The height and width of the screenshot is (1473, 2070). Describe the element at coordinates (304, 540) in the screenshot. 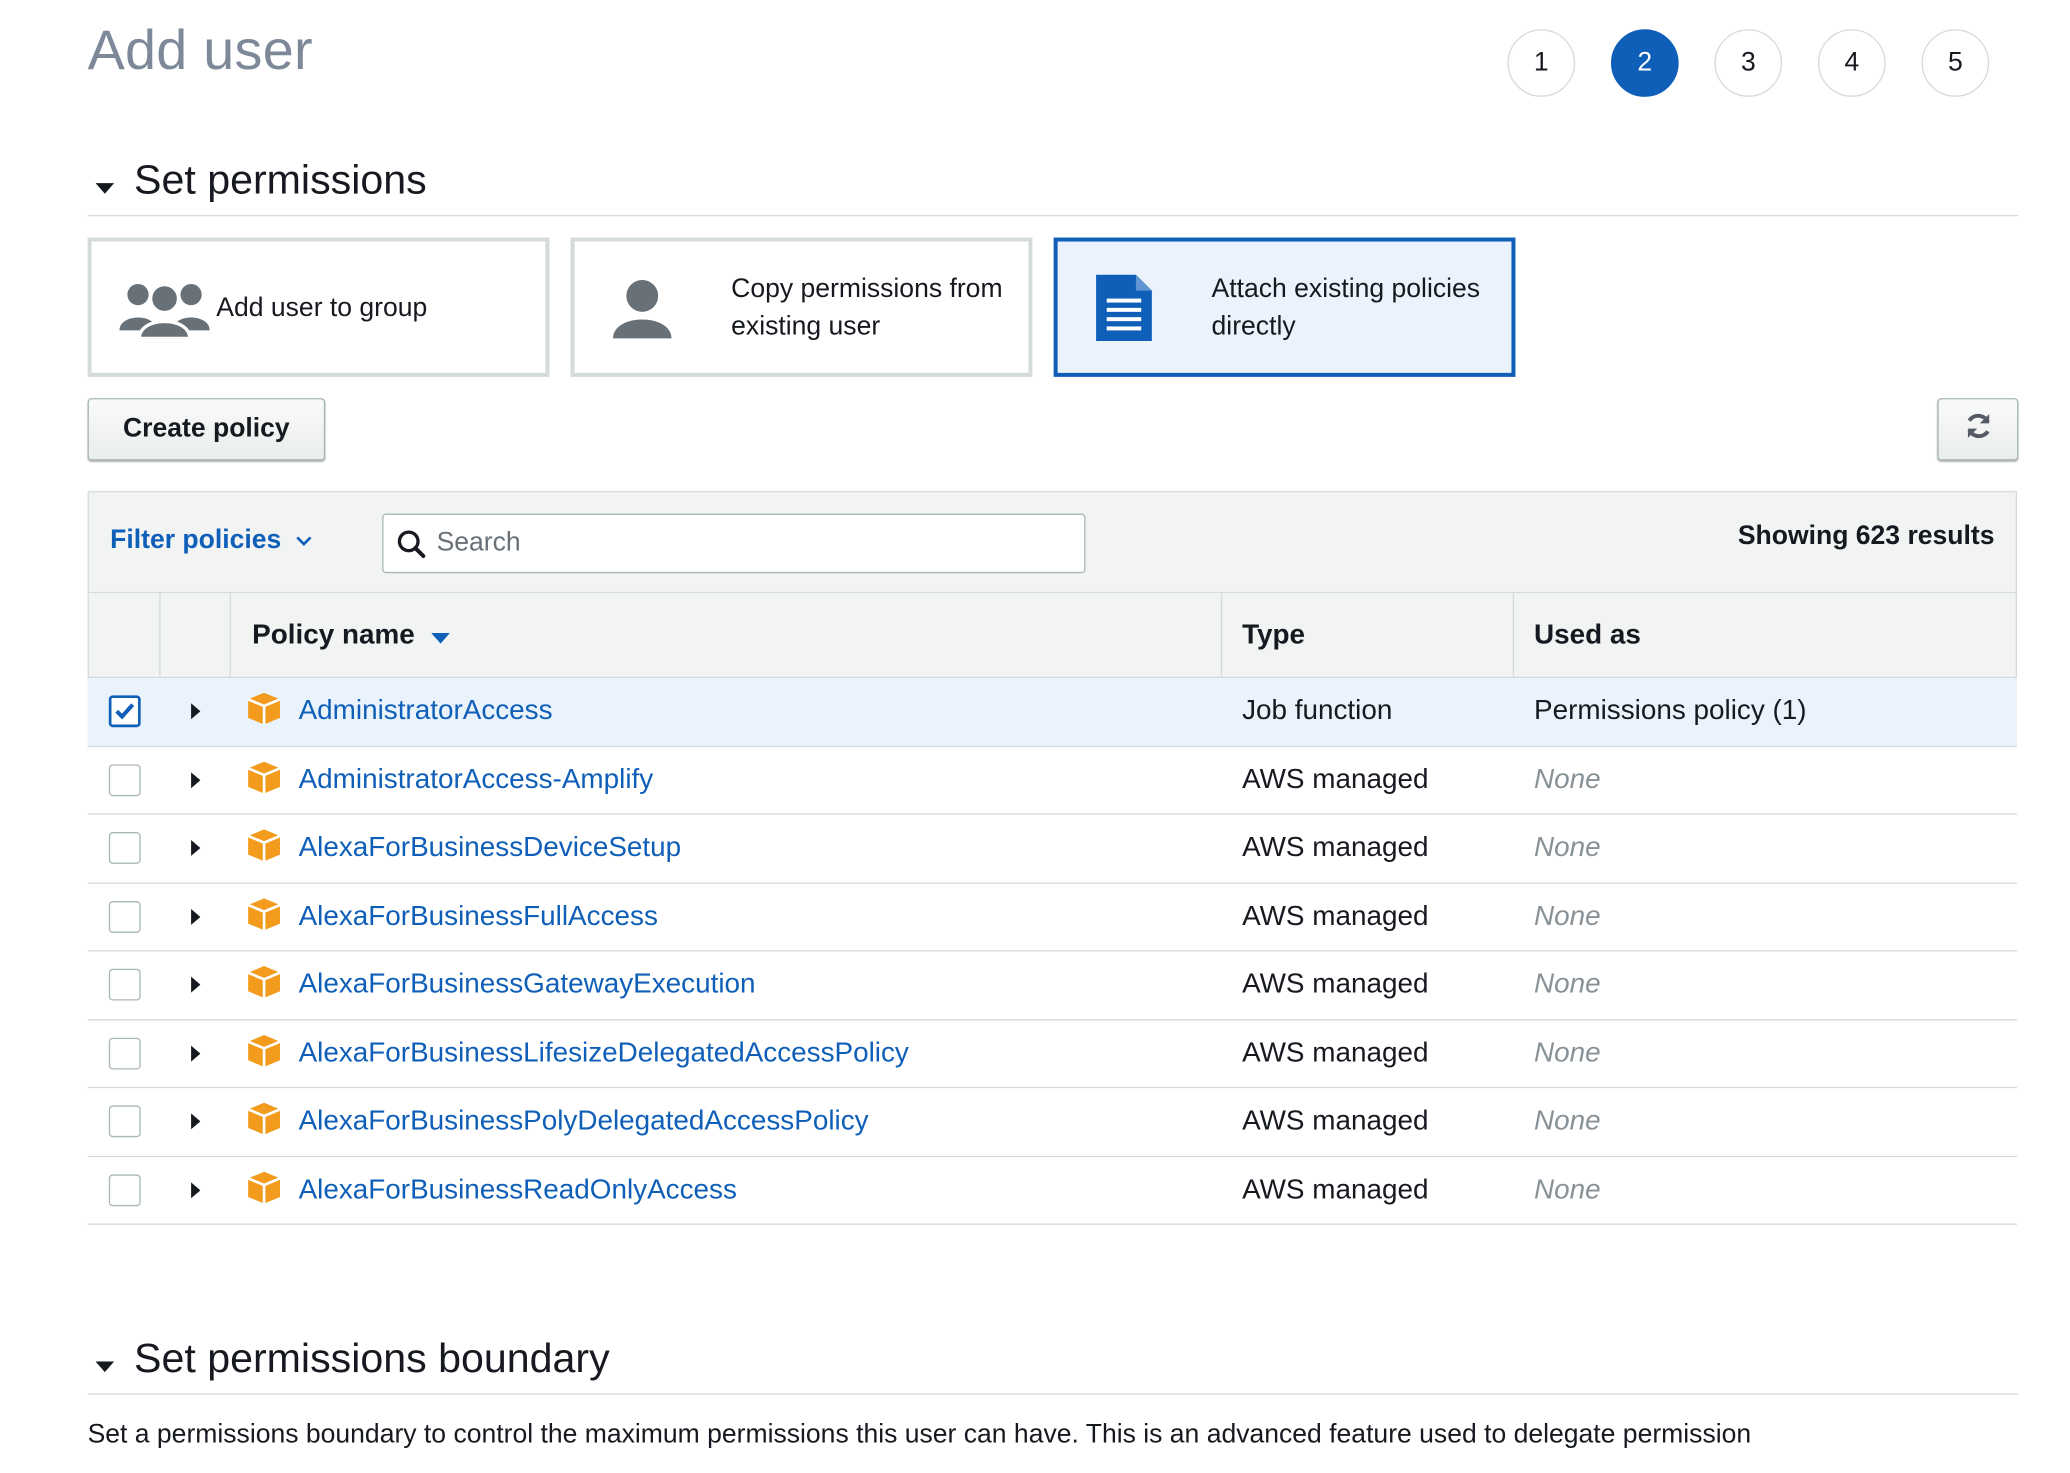

I see `chevron-down-icon` at that location.